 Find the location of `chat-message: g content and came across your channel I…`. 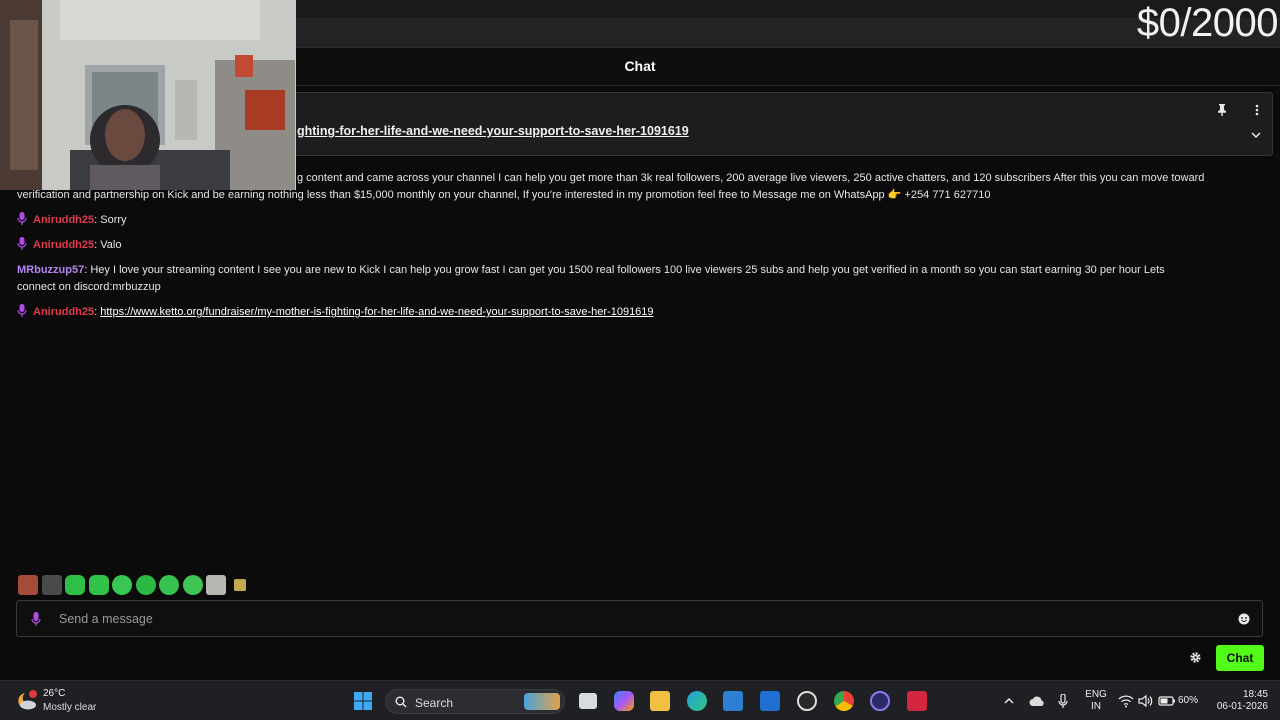

chat-message: g content and came across your channel I… is located at coordinates (777, 178).